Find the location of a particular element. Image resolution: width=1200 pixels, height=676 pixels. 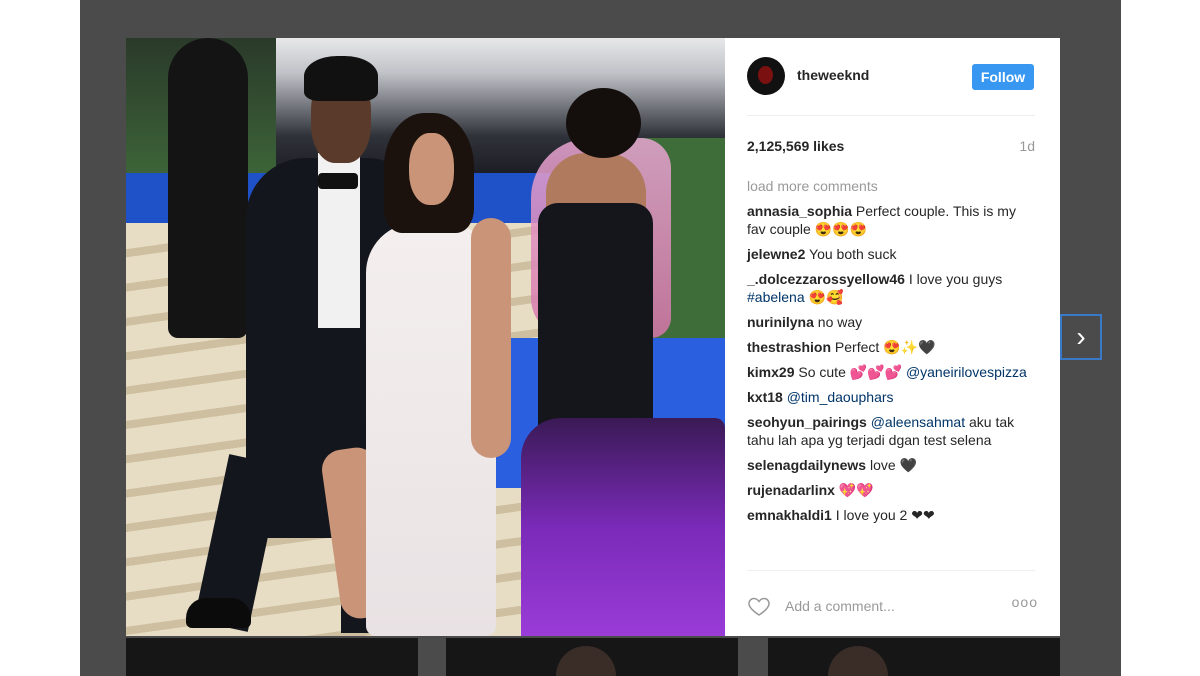

comment-mention-link: #abelena is located at coordinates (776, 297).